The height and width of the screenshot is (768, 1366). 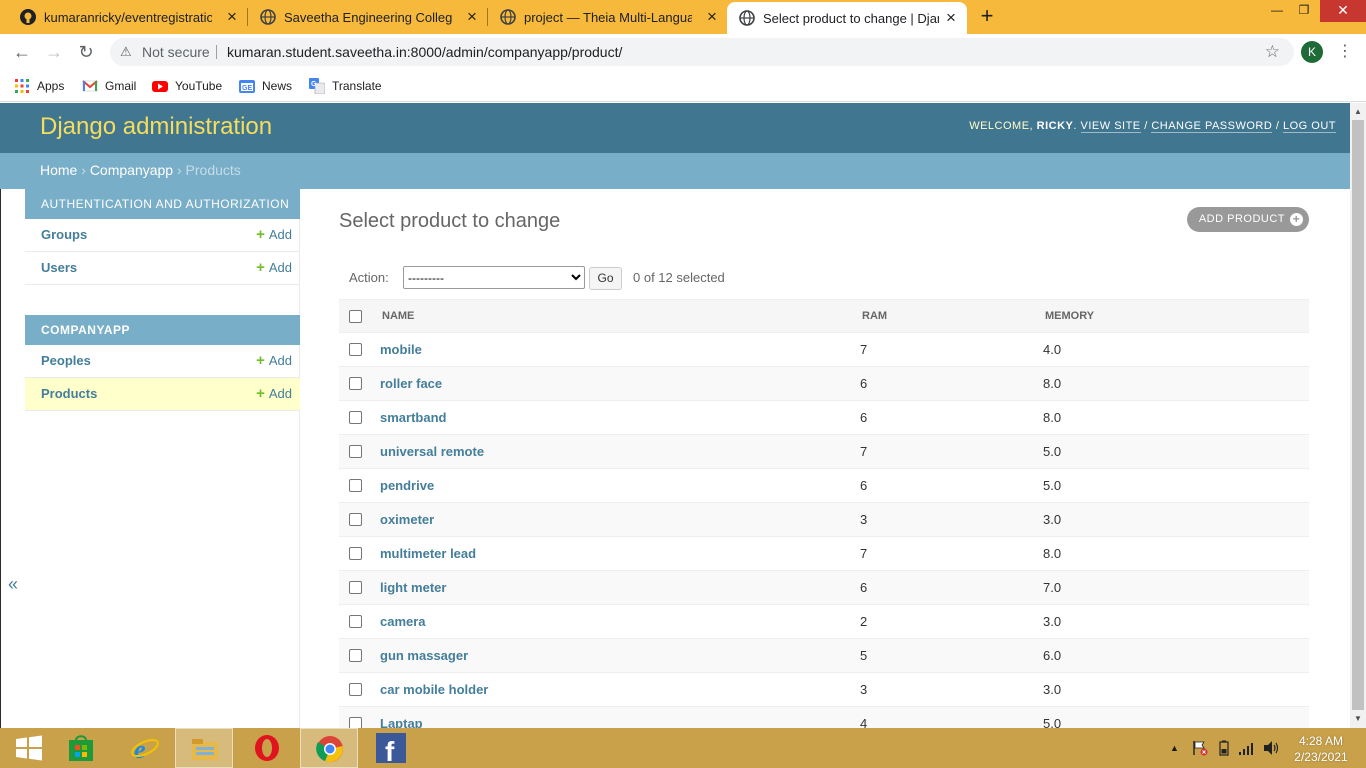 I want to click on sidebar-item-label: Peoples, so click(x=66, y=360).